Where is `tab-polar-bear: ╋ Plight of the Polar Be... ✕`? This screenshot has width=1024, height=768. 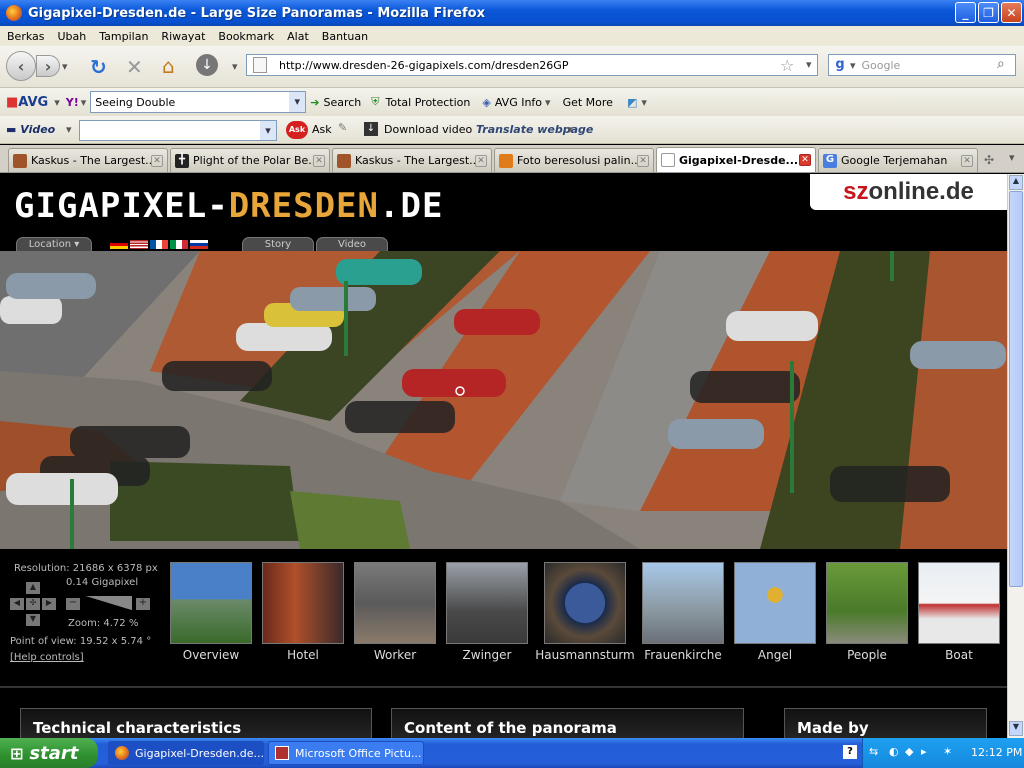 tab-polar-bear: ╋ Plight of the Polar Be... ✕ is located at coordinates (250, 160).